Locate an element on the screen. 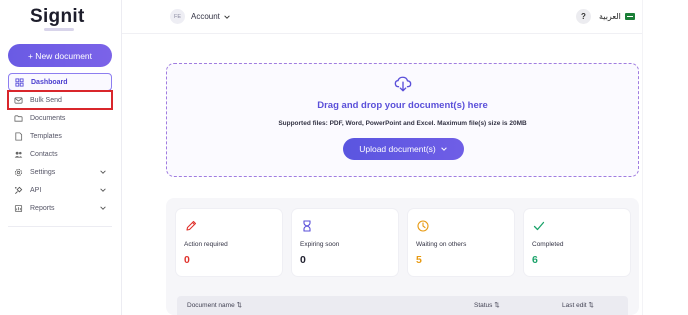 The width and height of the screenshot is (688, 315). reports-icon is located at coordinates (18, 208).